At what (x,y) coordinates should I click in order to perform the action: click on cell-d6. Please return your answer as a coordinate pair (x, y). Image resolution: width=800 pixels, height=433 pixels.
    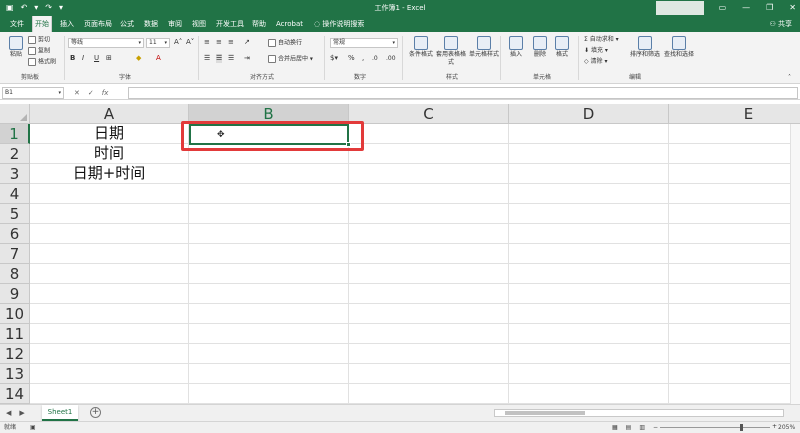
    Looking at the image, I should click on (589, 234).